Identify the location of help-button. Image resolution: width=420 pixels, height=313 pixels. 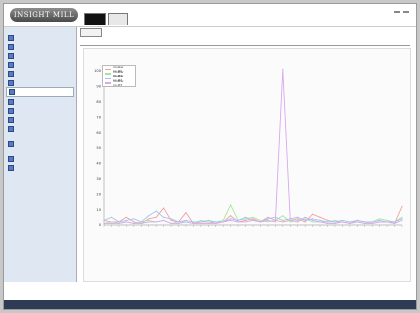
(396, 12).